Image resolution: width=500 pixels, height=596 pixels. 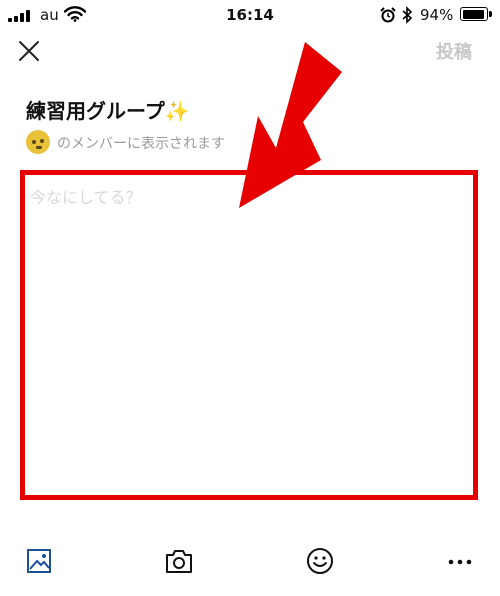 What do you see at coordinates (38, 142) in the screenshot?
I see `avatar` at bounding box center [38, 142].